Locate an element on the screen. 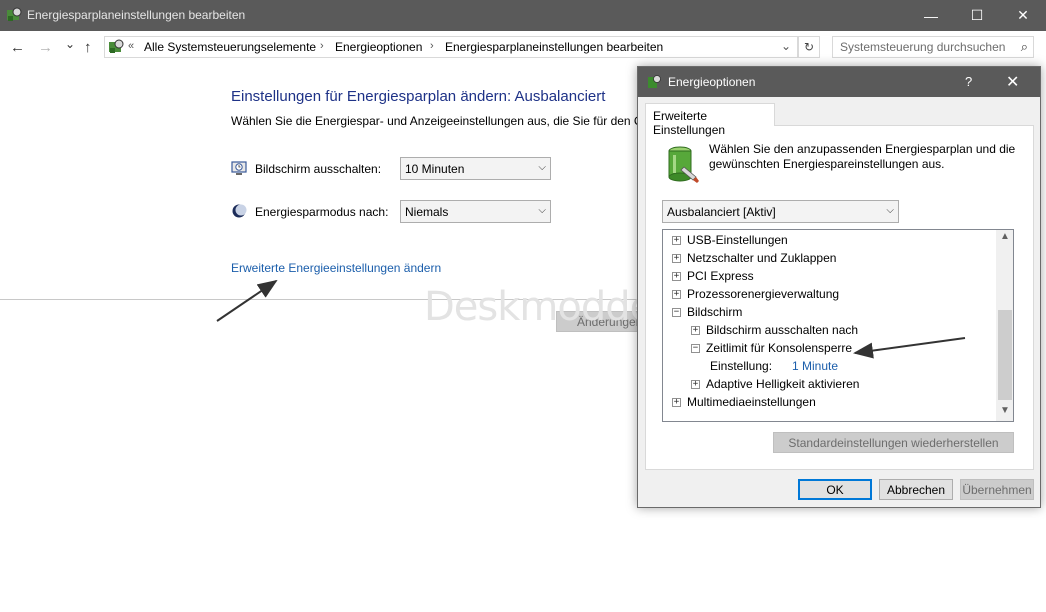  cancel-label: Abbrechen is located at coordinates (916, 490).